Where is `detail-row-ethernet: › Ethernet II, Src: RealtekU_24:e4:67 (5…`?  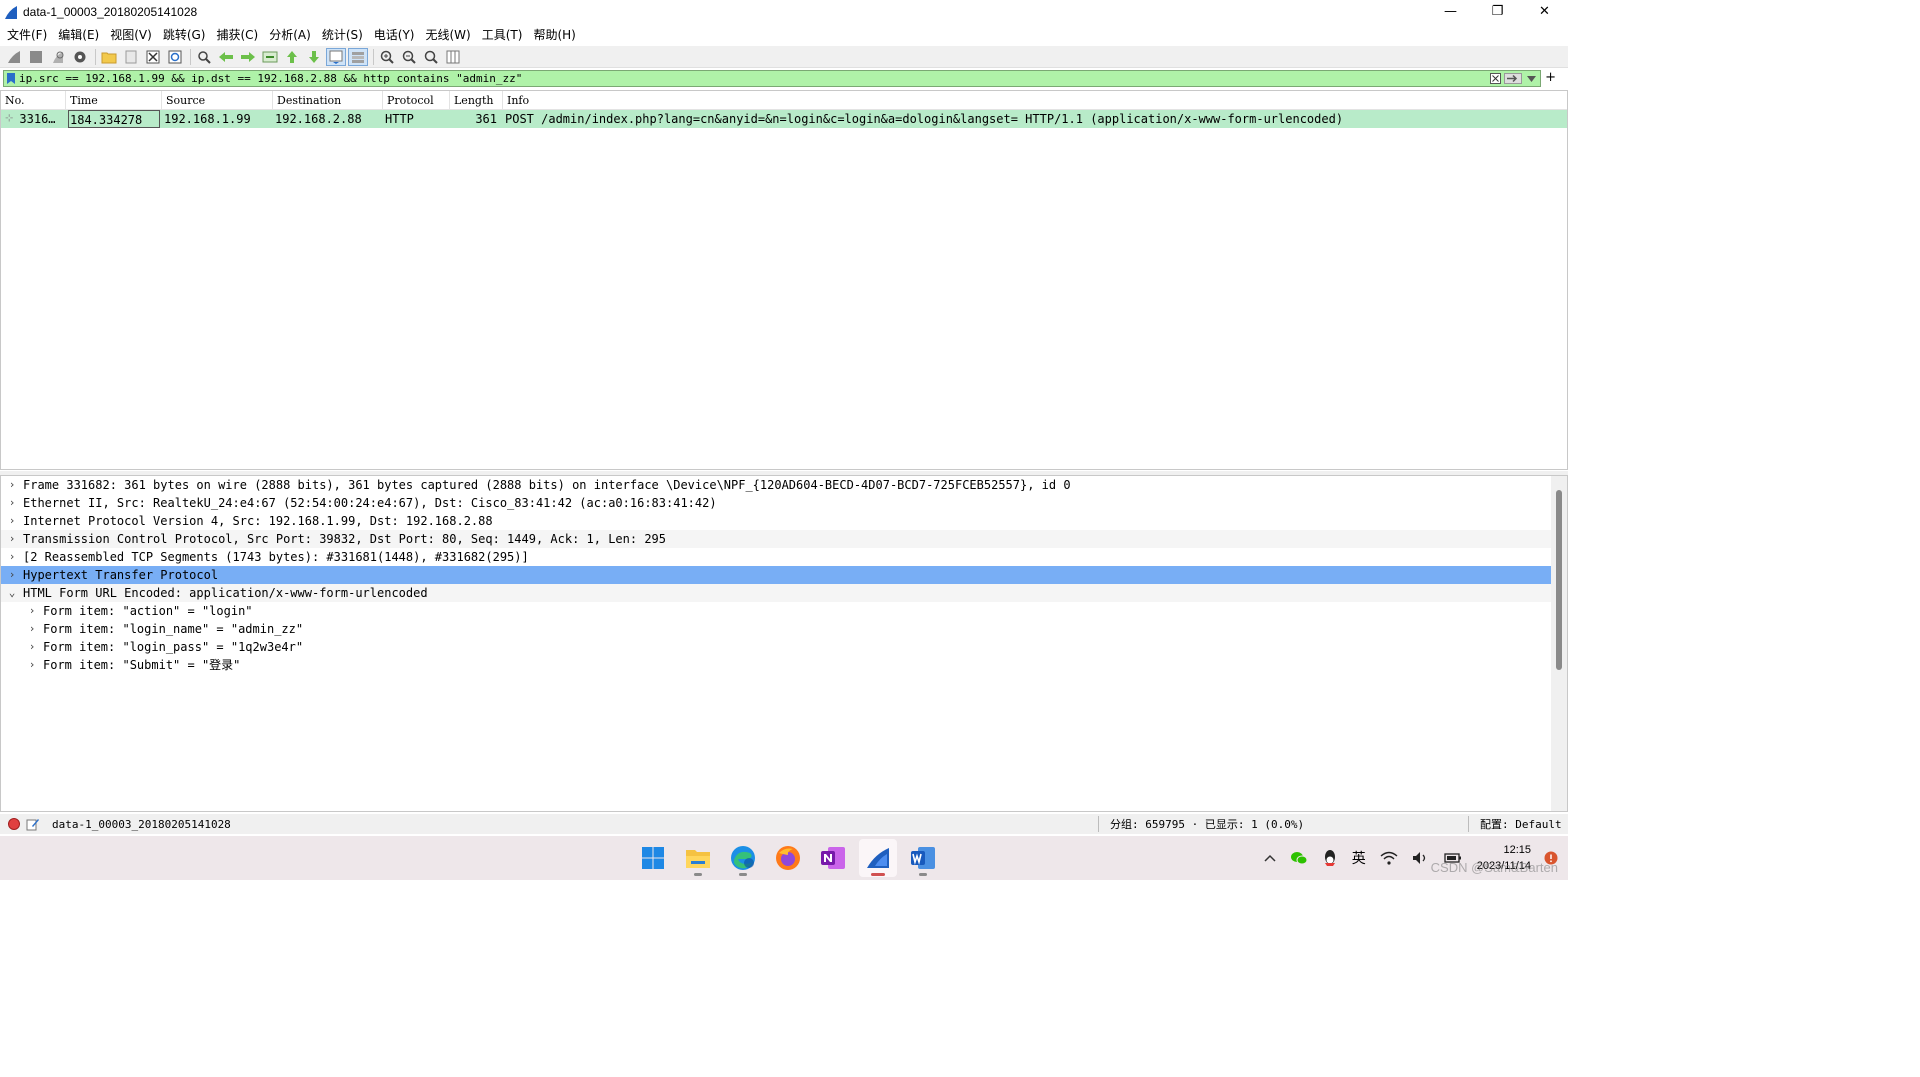 detail-row-ethernet: › Ethernet II, Src: RealtekU_24:e4:67 (5… is located at coordinates (776, 503).